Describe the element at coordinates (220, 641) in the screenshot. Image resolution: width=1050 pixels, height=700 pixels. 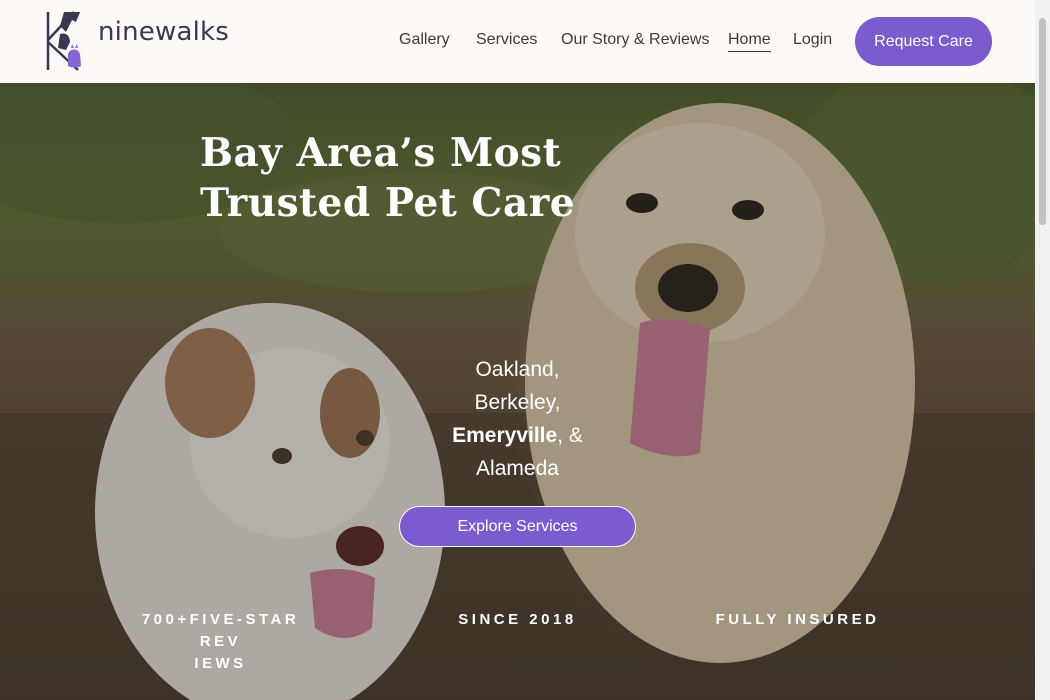
I see `stat-reviews: 700+FIVE-STAR REV IEWS` at that location.